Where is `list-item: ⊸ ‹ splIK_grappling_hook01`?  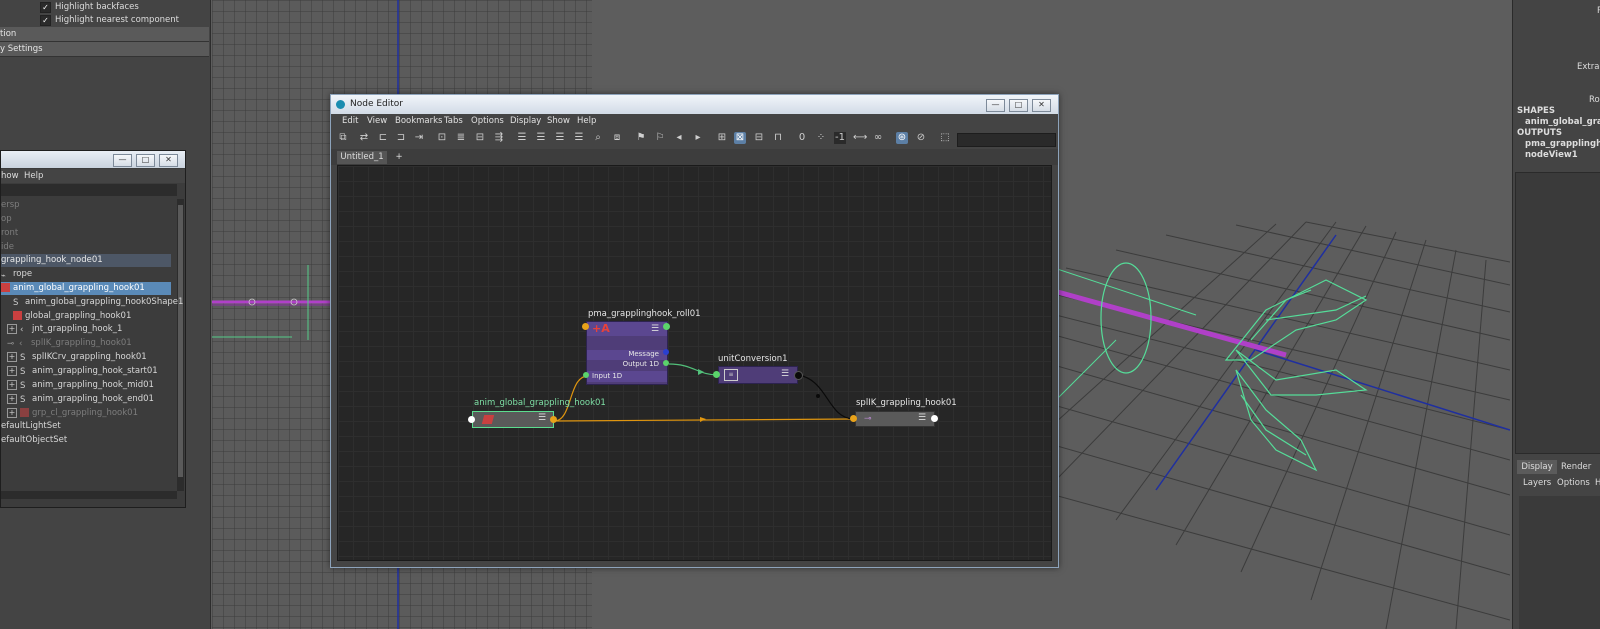
list-item: ⊸ ‹ splIK_grappling_hook01 is located at coordinates (89, 343).